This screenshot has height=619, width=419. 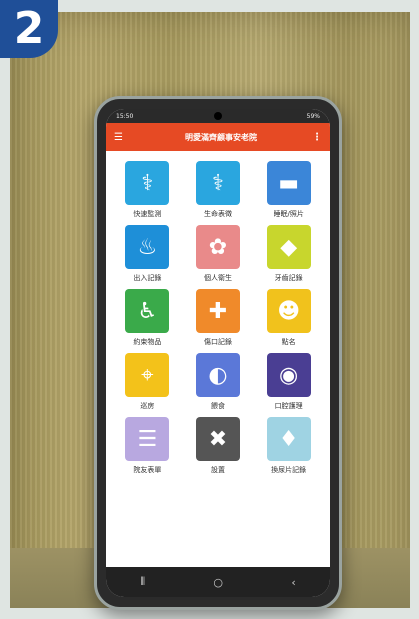 I want to click on step-number-badge: 2, so click(x=29, y=29).